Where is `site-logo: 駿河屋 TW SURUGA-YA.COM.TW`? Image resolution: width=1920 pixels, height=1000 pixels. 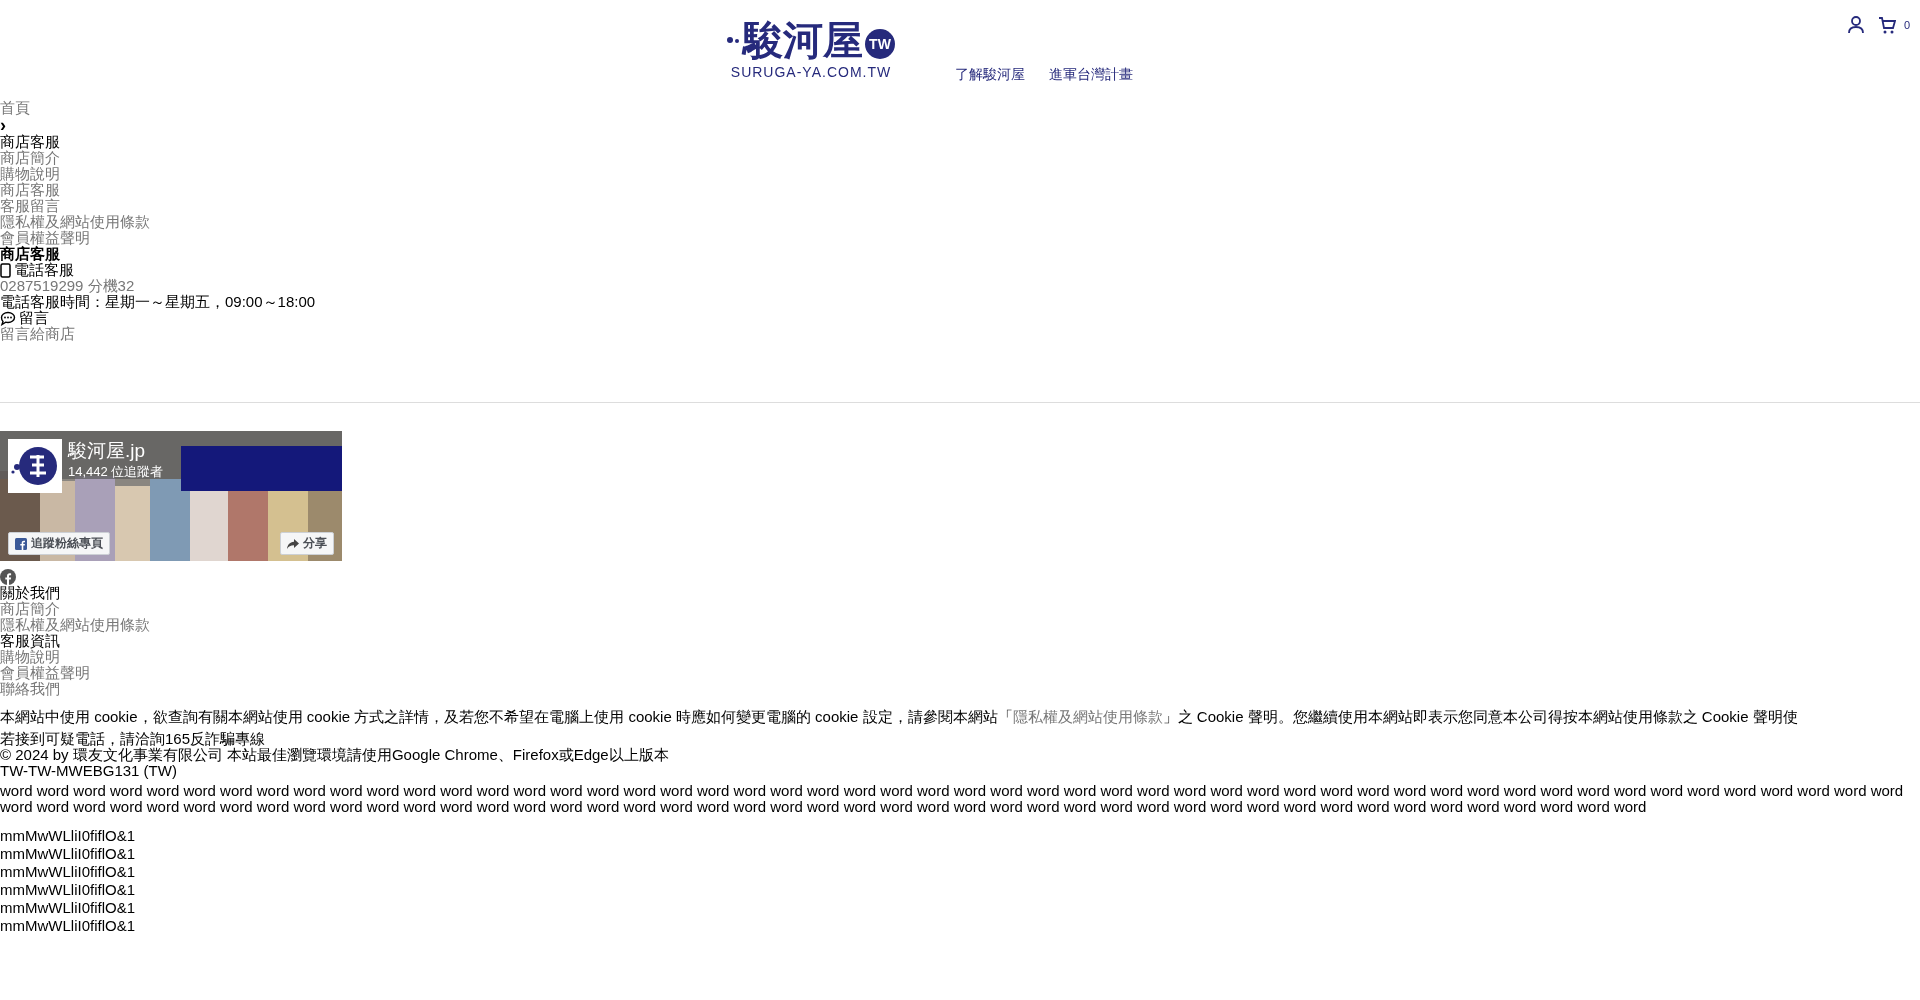 site-logo: 駿河屋 TW SURUGA-YA.COM.TW is located at coordinates (811, 59).